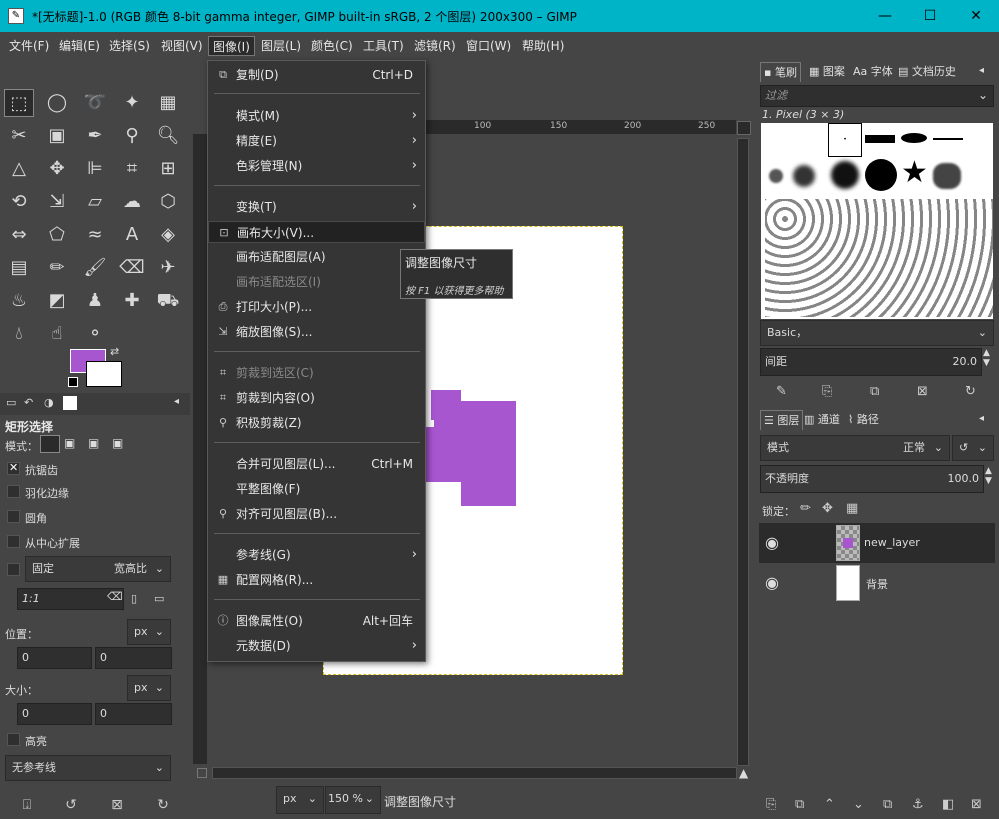 The height and width of the screenshot is (819, 999). I want to click on cage-icon: ⬠, so click(57, 235).